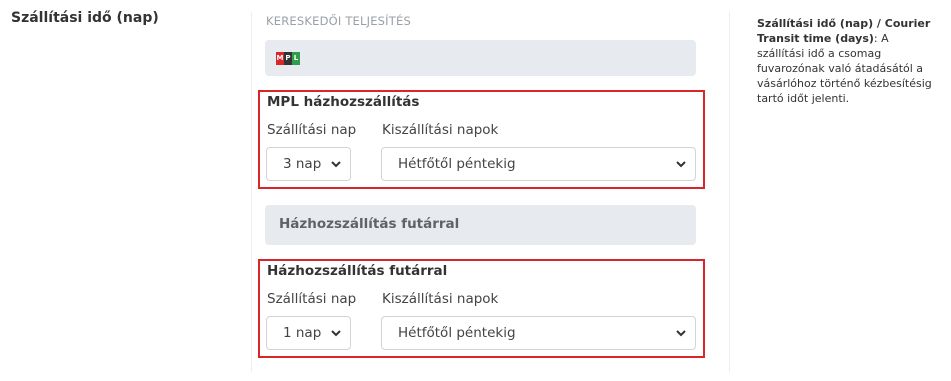 The height and width of the screenshot is (381, 951). What do you see at coordinates (538, 333) in the screenshot?
I see `courier-shipping-days-select: Hétfőtől péntekig` at bounding box center [538, 333].